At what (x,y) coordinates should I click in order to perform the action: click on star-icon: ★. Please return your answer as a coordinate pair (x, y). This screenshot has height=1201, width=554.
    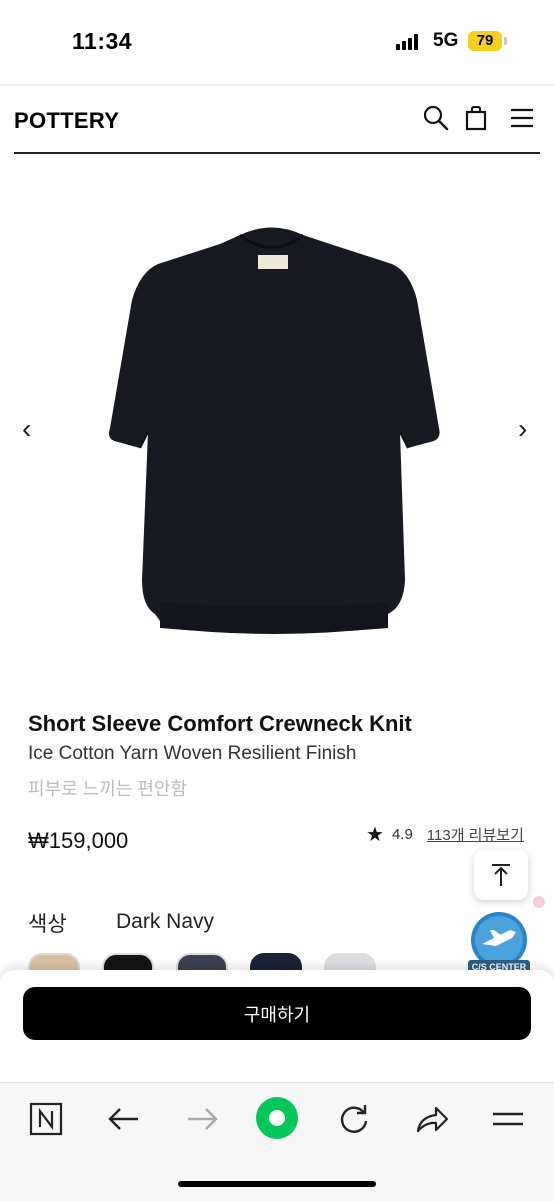
    Looking at the image, I should click on (375, 834).